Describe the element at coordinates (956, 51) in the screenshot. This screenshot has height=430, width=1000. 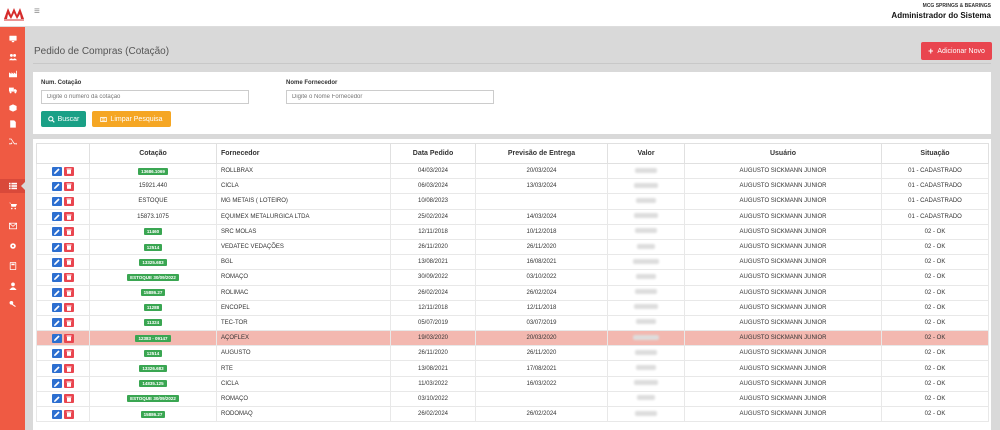
I see `add-new-button: + Adicionar Novo` at that location.